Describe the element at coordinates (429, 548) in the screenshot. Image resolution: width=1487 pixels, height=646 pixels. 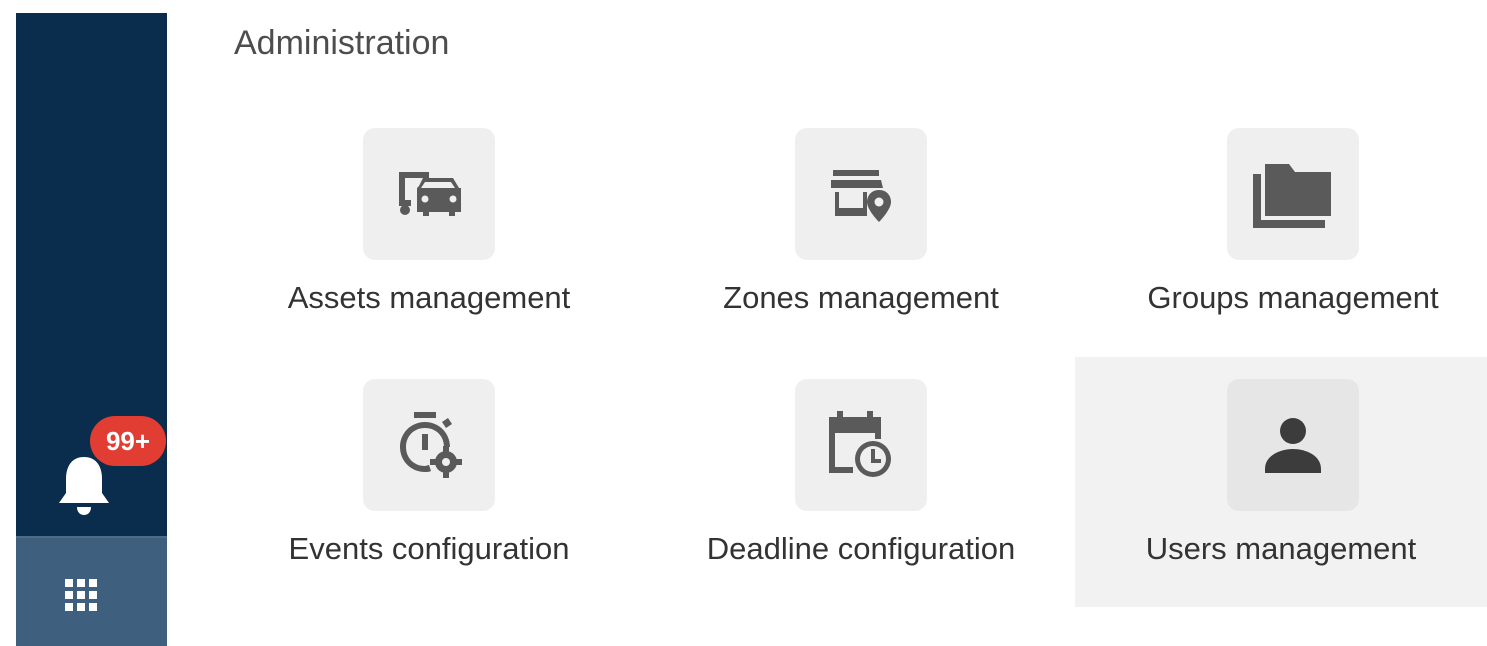
I see `tile-label: Events configuration` at that location.